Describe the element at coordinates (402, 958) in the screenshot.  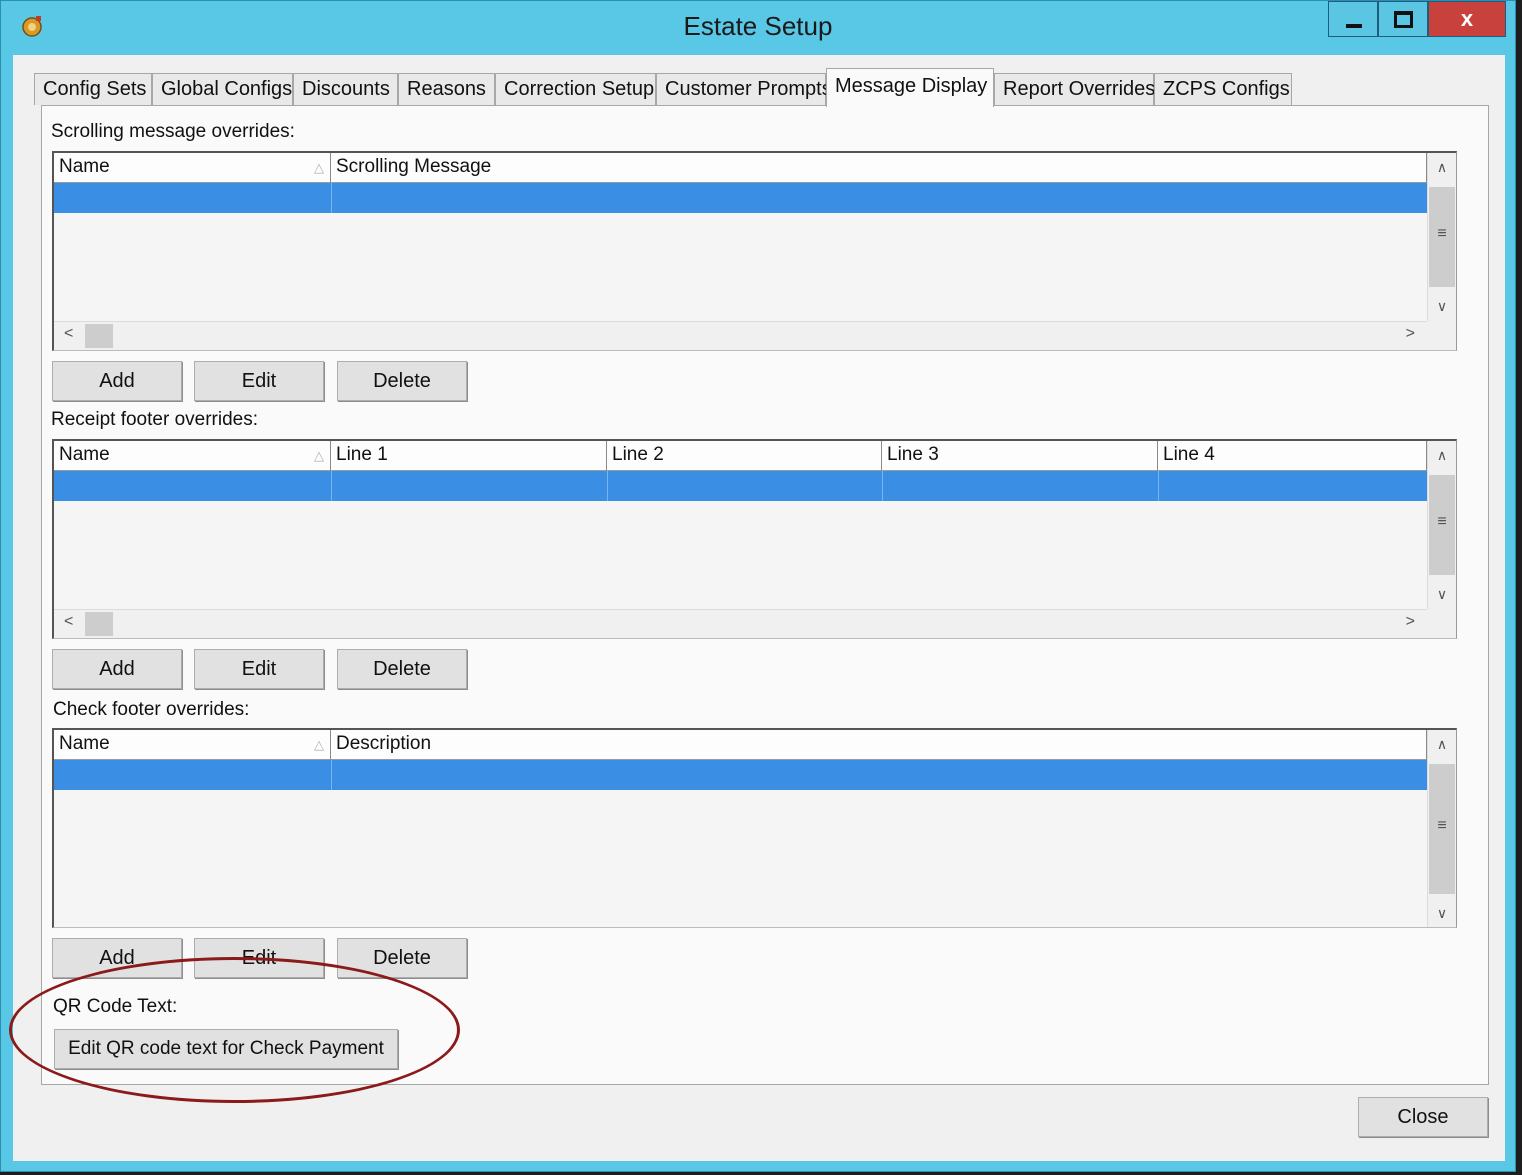
I see `check-delete-button: Delete` at that location.